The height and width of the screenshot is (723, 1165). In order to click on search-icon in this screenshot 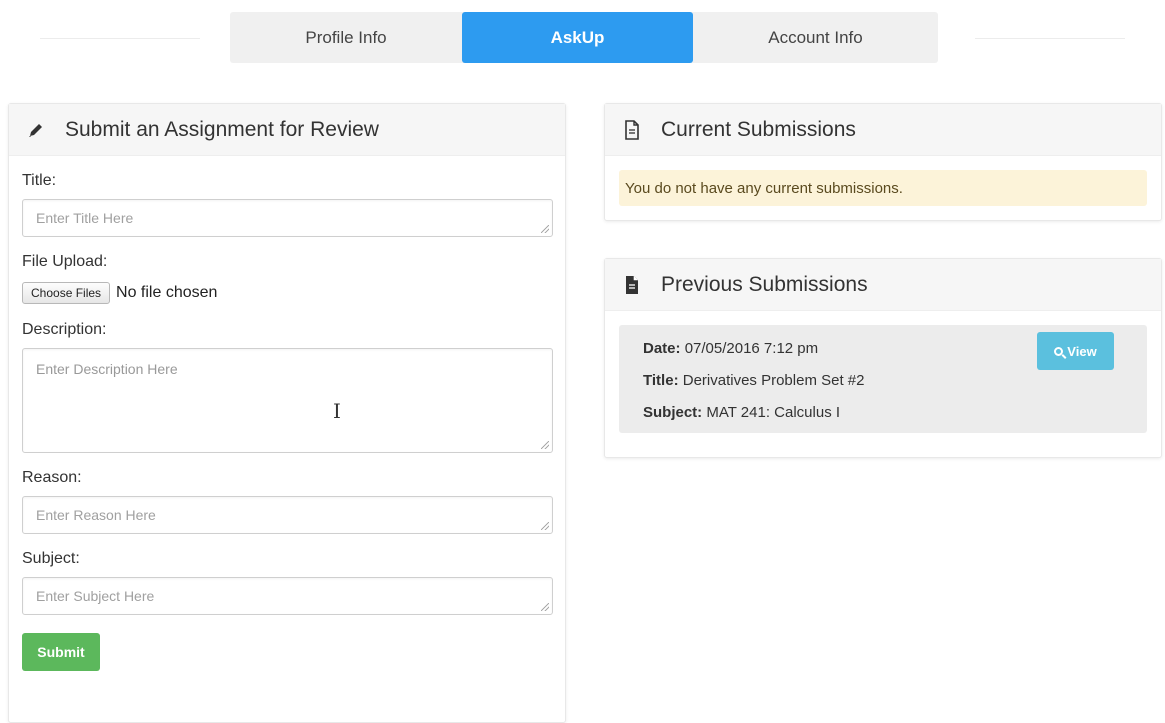, I will do `click(1059, 351)`.